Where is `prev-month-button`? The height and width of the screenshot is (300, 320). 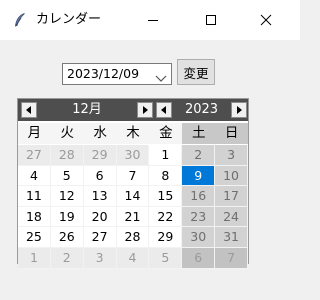 prev-month-button is located at coordinates (29, 110).